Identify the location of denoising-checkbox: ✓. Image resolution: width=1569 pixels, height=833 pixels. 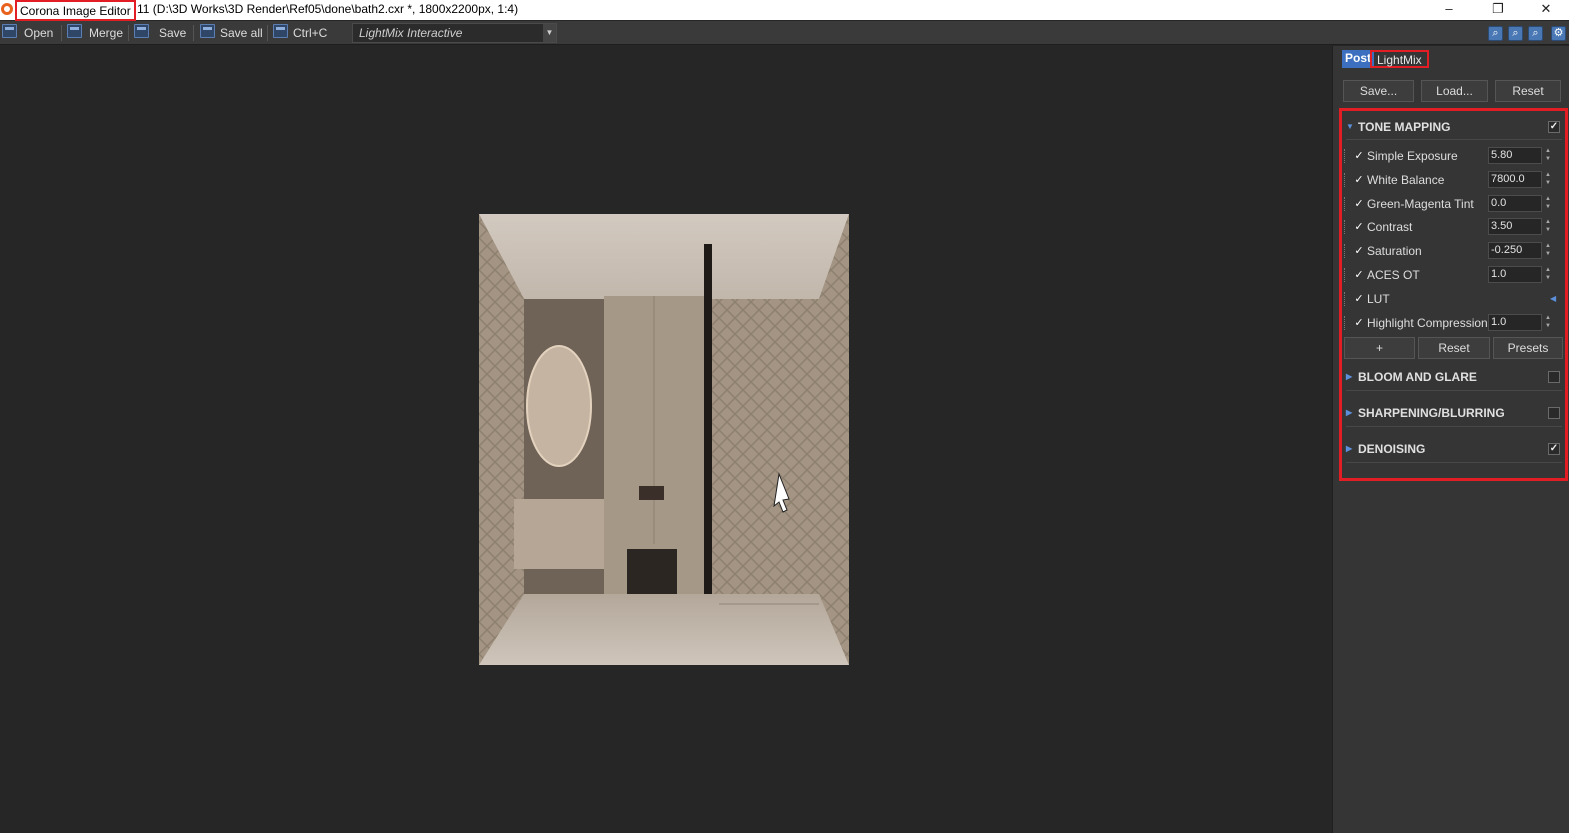
(1554, 449).